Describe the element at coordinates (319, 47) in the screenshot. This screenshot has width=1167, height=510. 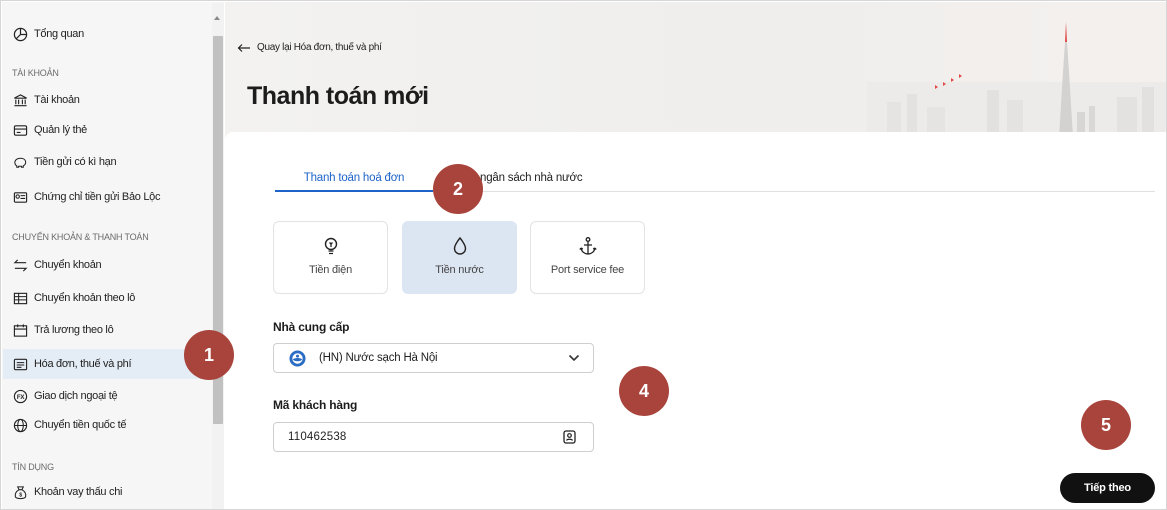
I see `back-link-label: Quay lại Hóa đơn, thuế và phí` at that location.